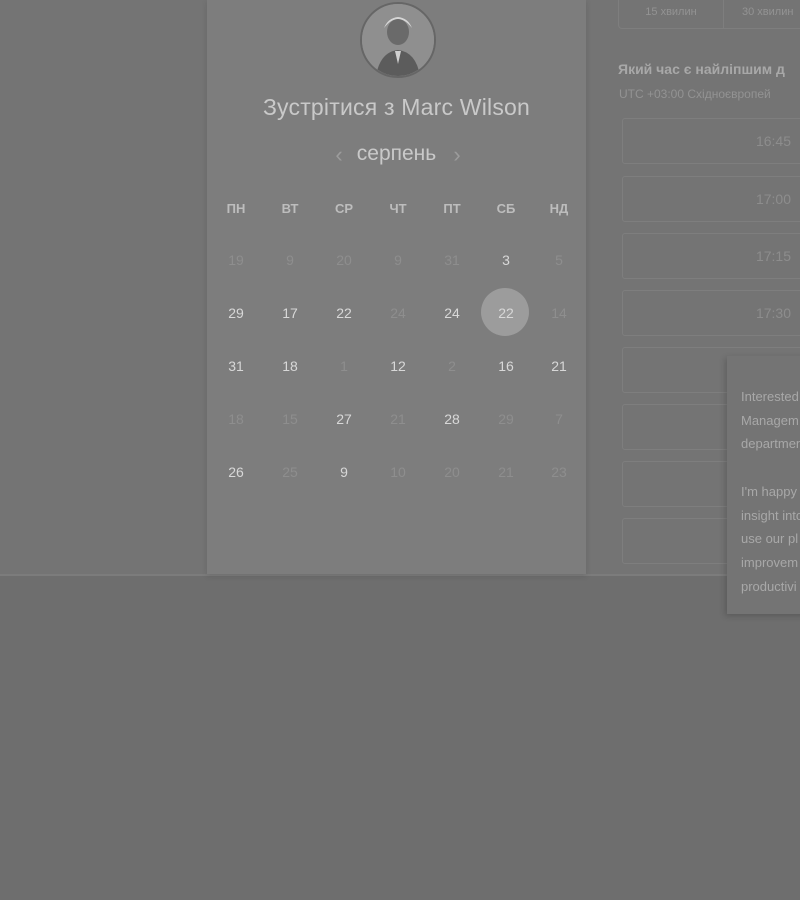 This screenshot has height=900, width=800. Describe the element at coordinates (559, 419) in the screenshot. I see `calendar-day: 7` at that location.